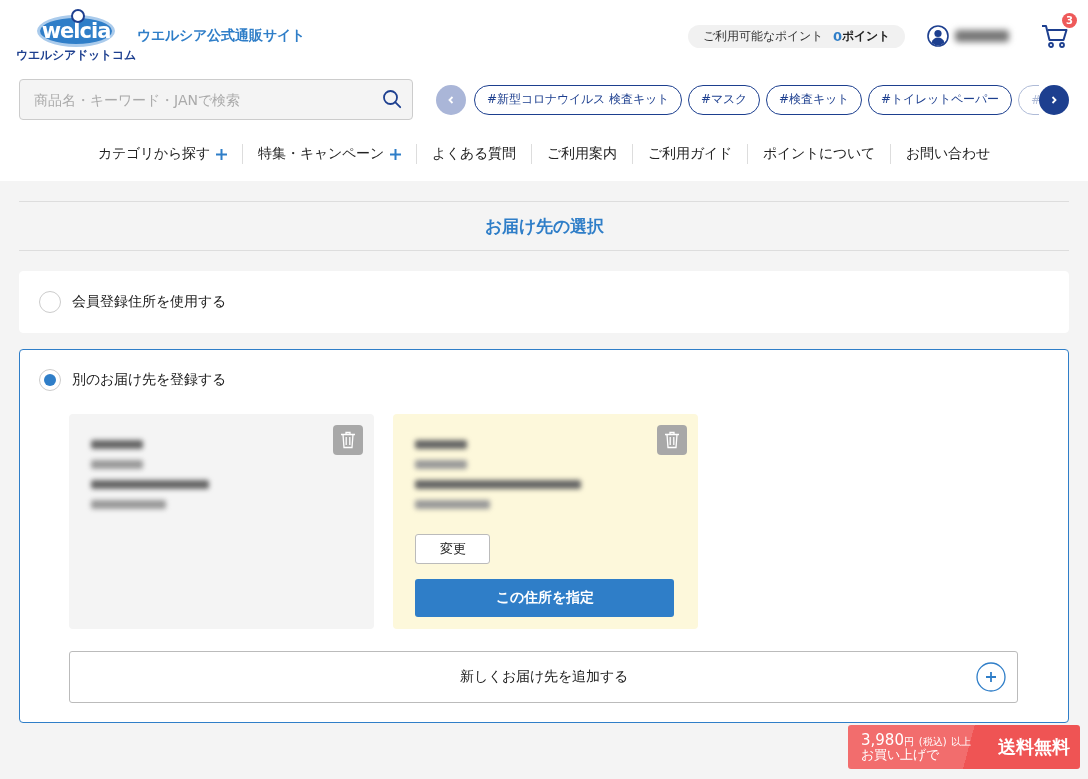 Image resolution: width=1088 pixels, height=779 pixels. I want to click on tag-chip: #検査キット, so click(813, 99).